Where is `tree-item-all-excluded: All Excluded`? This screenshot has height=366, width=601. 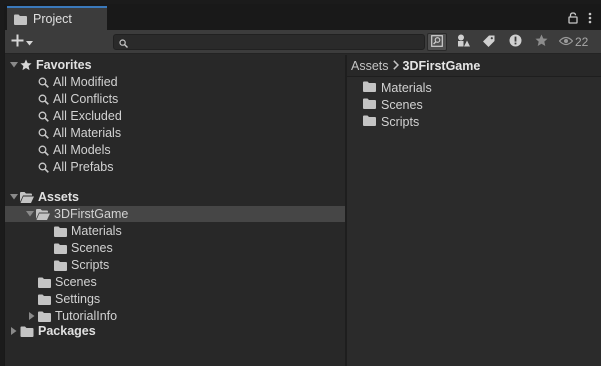
tree-item-all-excluded: All Excluded is located at coordinates (175, 116).